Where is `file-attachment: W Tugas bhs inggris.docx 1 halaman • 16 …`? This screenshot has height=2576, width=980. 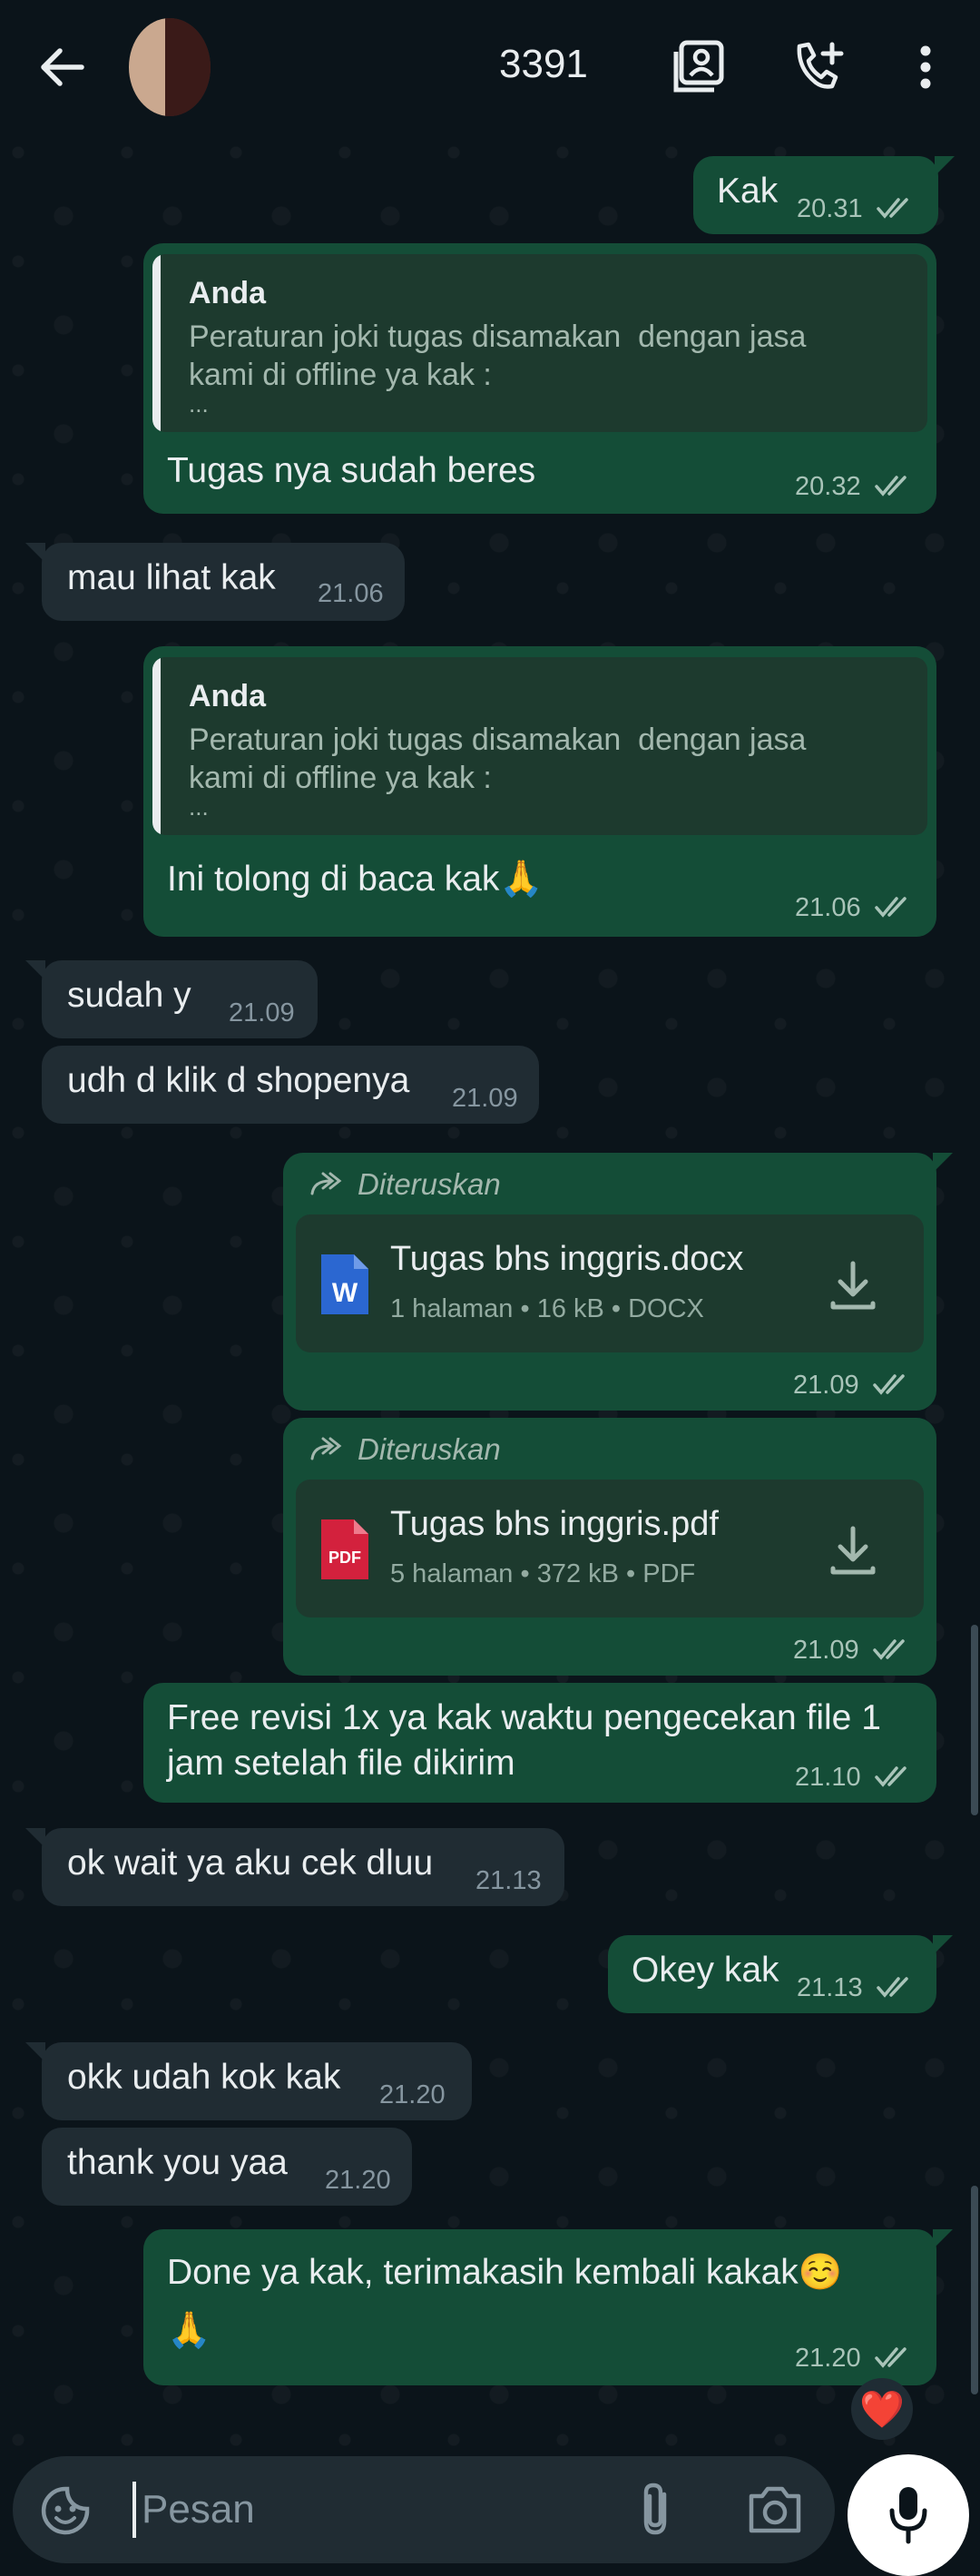
file-attachment: W Tugas bhs inggris.docx 1 halaman • 16 … is located at coordinates (610, 1283).